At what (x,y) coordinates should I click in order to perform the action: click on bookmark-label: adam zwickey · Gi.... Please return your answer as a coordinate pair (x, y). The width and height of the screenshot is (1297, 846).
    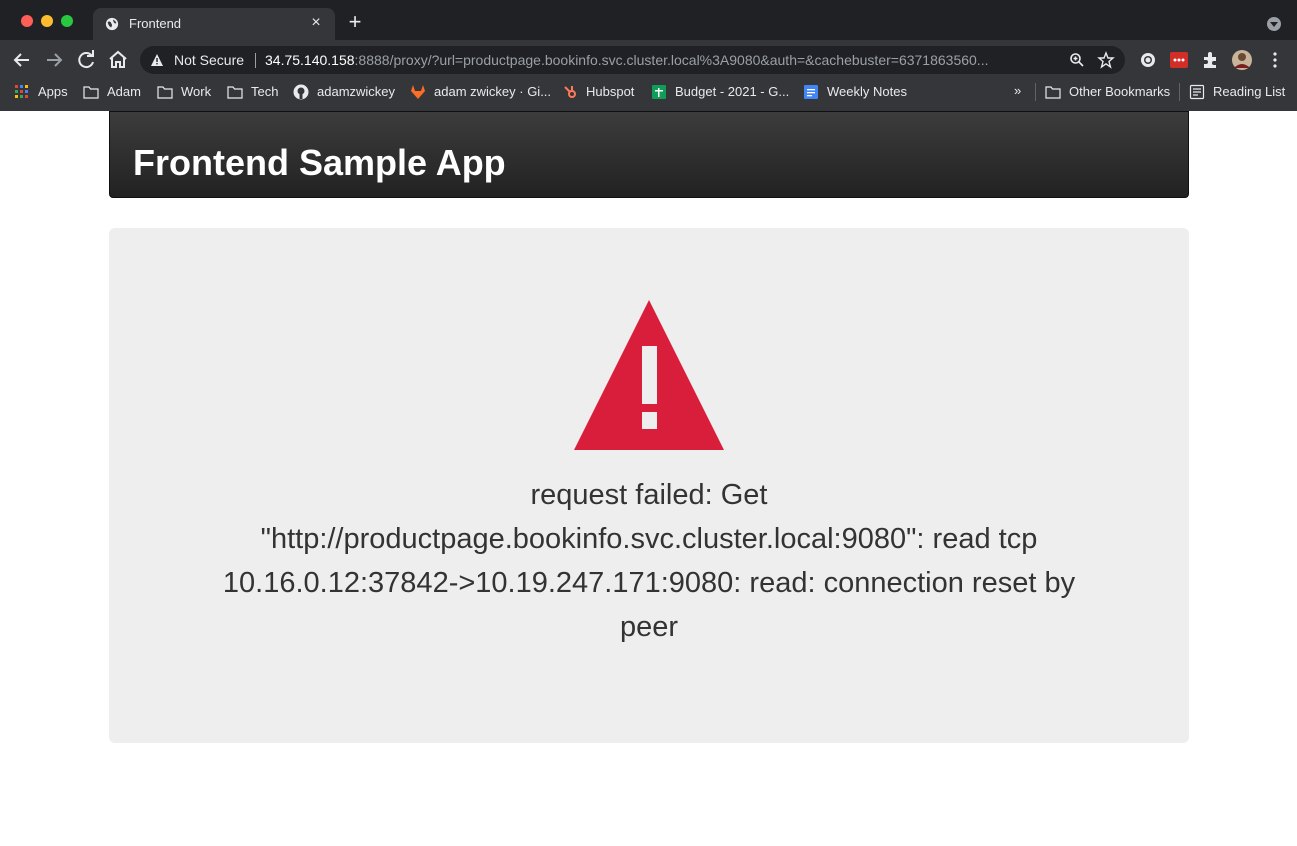
    Looking at the image, I should click on (493, 91).